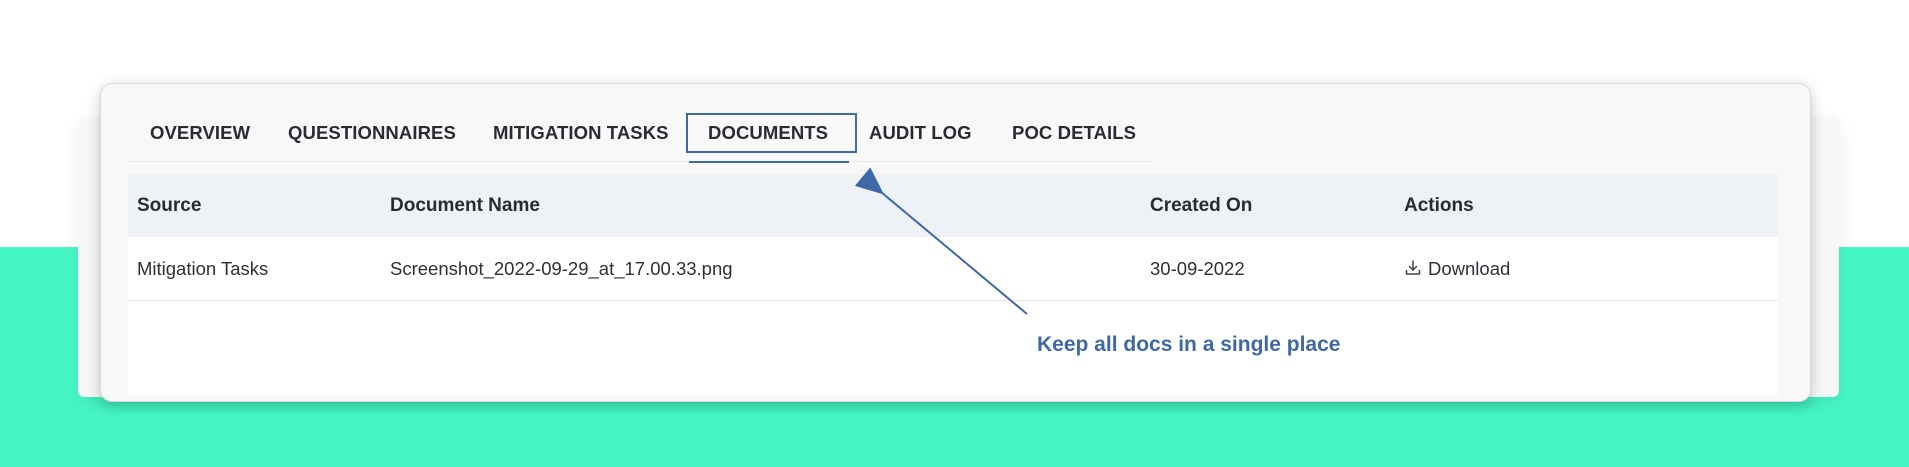 This screenshot has width=1909, height=467. Describe the element at coordinates (768, 133) in the screenshot. I see `tab-documents: DOCUMENTS` at that location.